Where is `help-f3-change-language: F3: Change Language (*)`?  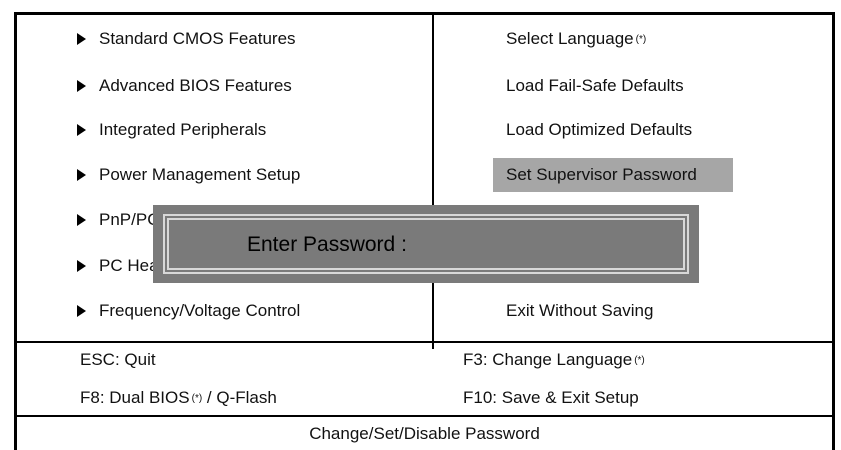
help-f3-change-language: F3: Change Language (*) is located at coordinates (554, 360).